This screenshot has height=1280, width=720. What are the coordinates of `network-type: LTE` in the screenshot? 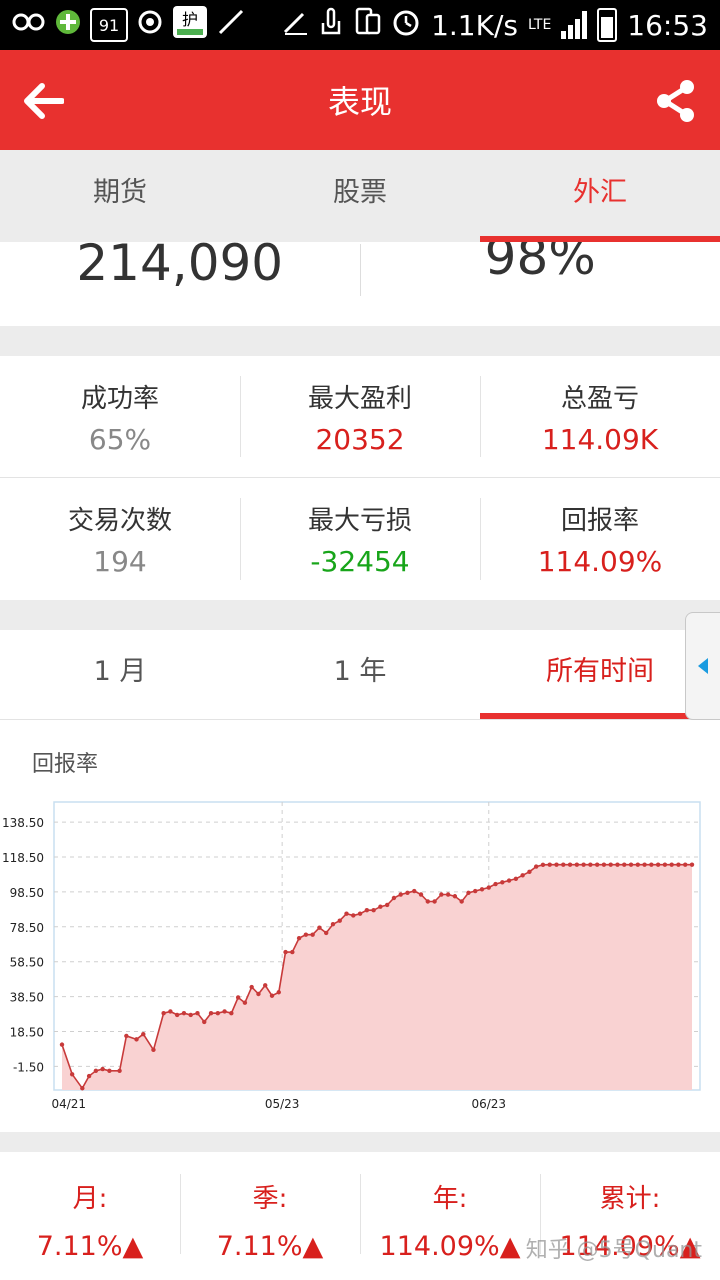 It's located at (540, 25).